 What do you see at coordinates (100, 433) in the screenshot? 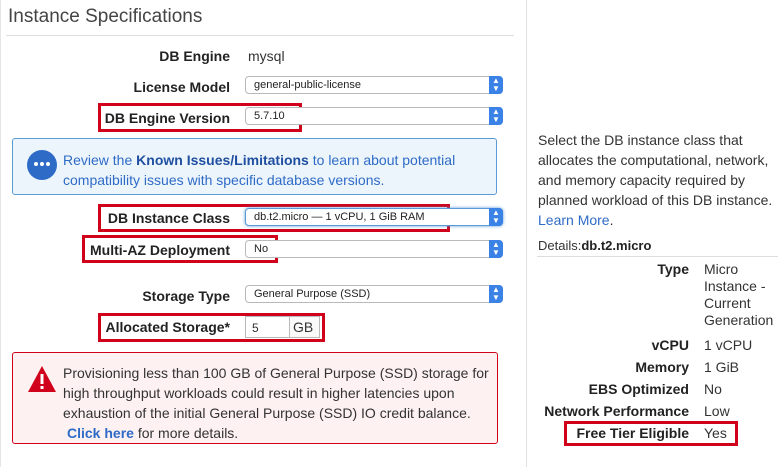
I see `click-here-link: Click here` at bounding box center [100, 433].